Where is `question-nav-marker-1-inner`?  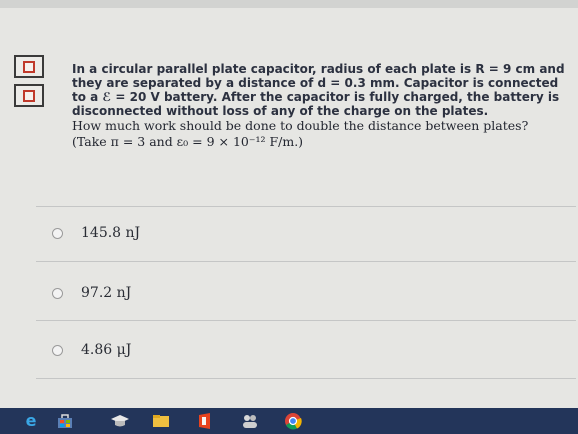
question-nav-marker-1-inner is located at coordinates (29, 66).